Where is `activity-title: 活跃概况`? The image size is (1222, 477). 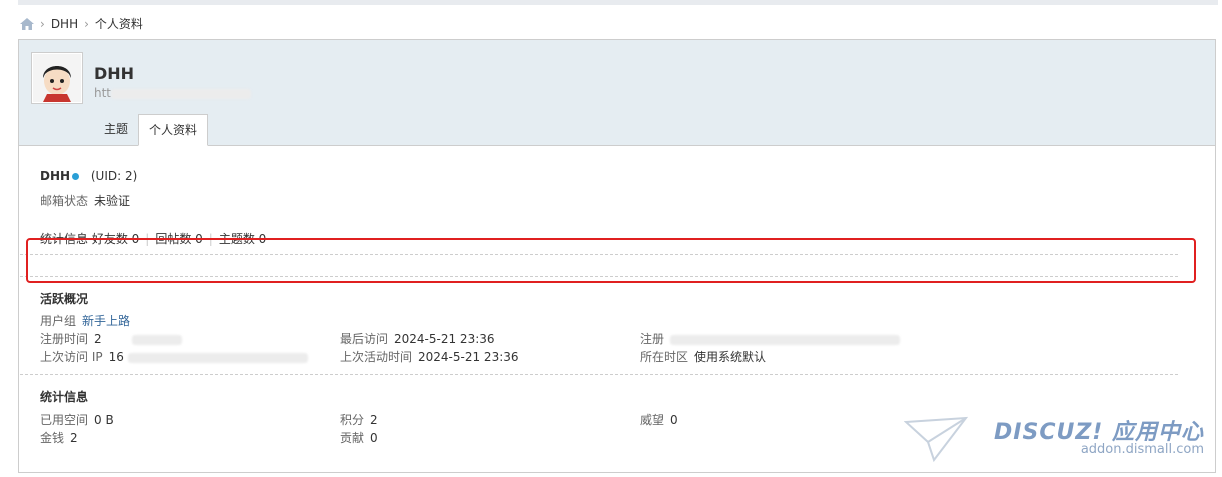 activity-title: 活跃概况 is located at coordinates (64, 299).